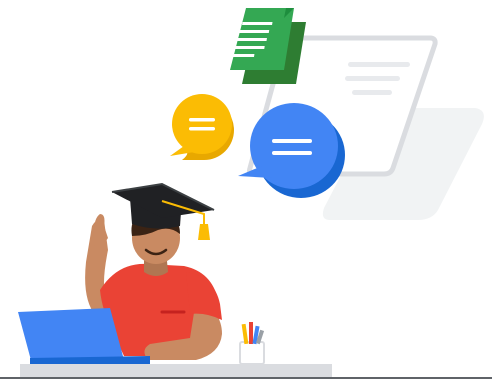 The height and width of the screenshot is (379, 492). What do you see at coordinates (251, 333) in the screenshot?
I see `pencil` at bounding box center [251, 333].